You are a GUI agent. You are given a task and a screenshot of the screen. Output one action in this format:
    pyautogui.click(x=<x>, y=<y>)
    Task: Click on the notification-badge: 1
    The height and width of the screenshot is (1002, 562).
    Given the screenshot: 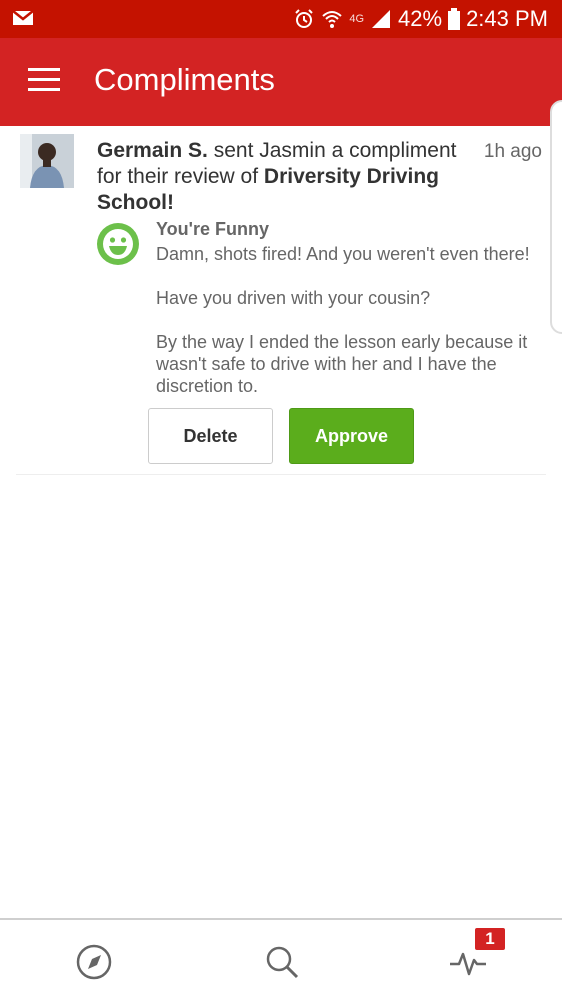 What is the action you would take?
    pyautogui.click(x=490, y=939)
    